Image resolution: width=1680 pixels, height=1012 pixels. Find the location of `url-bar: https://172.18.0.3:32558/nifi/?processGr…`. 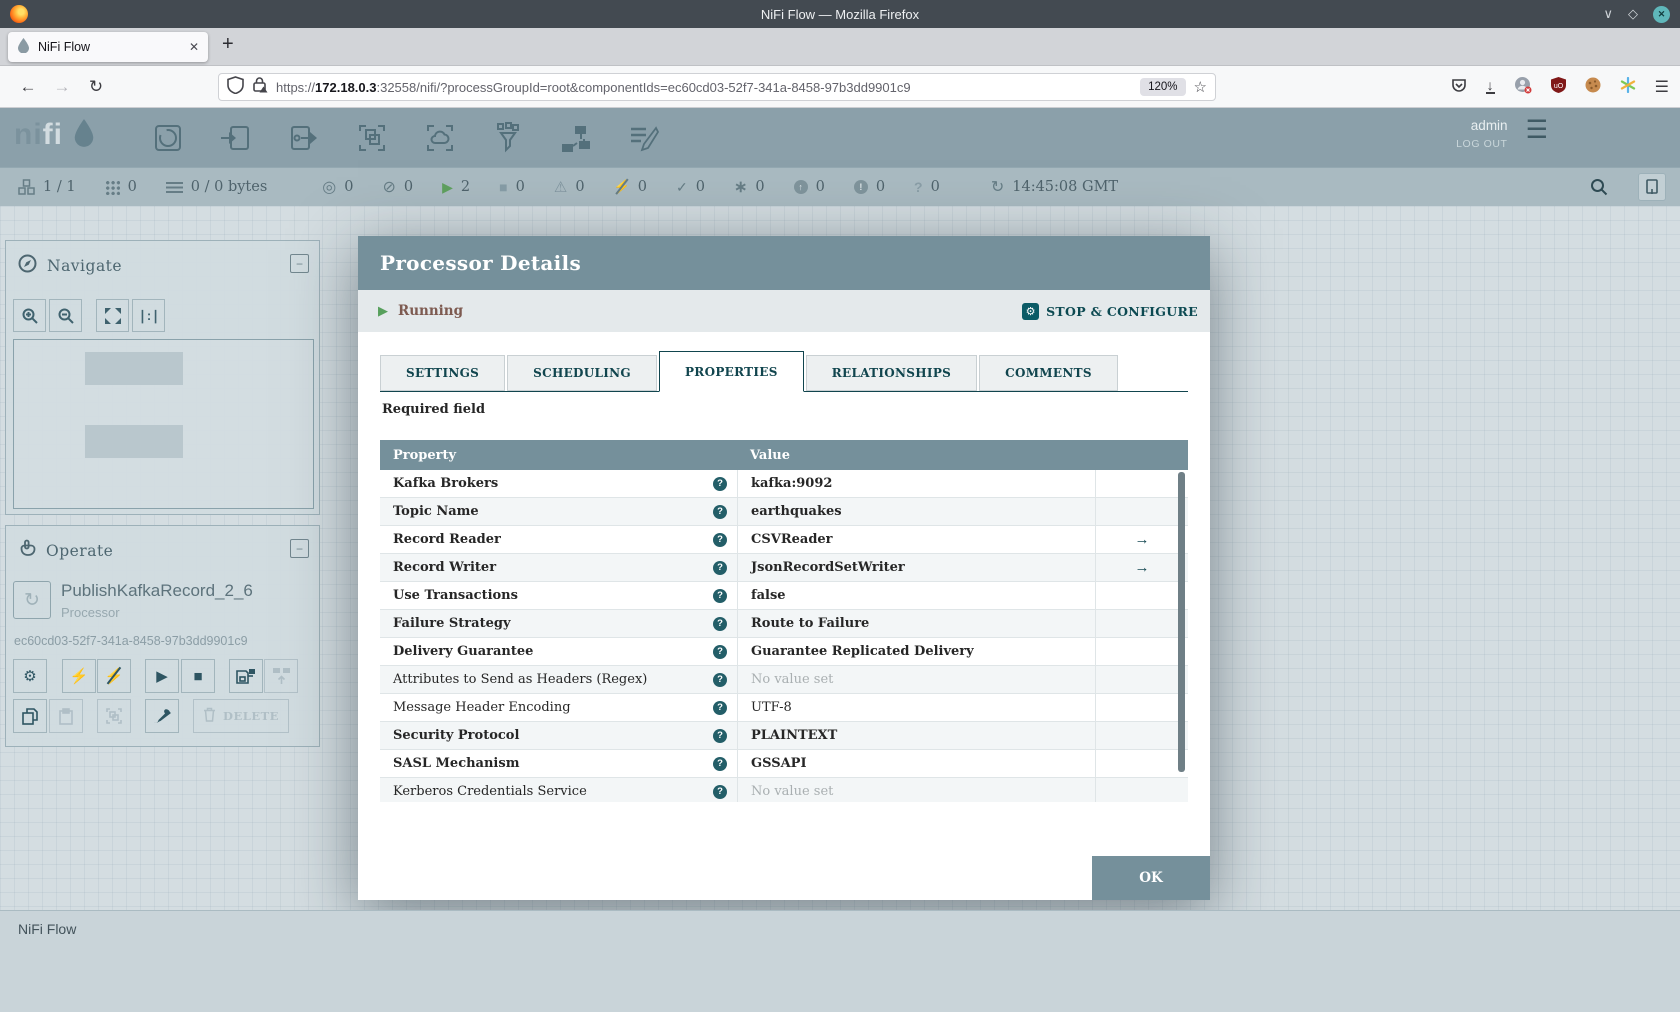

url-bar: https://172.18.0.3:32558/nifi/?processGr… is located at coordinates (717, 87).